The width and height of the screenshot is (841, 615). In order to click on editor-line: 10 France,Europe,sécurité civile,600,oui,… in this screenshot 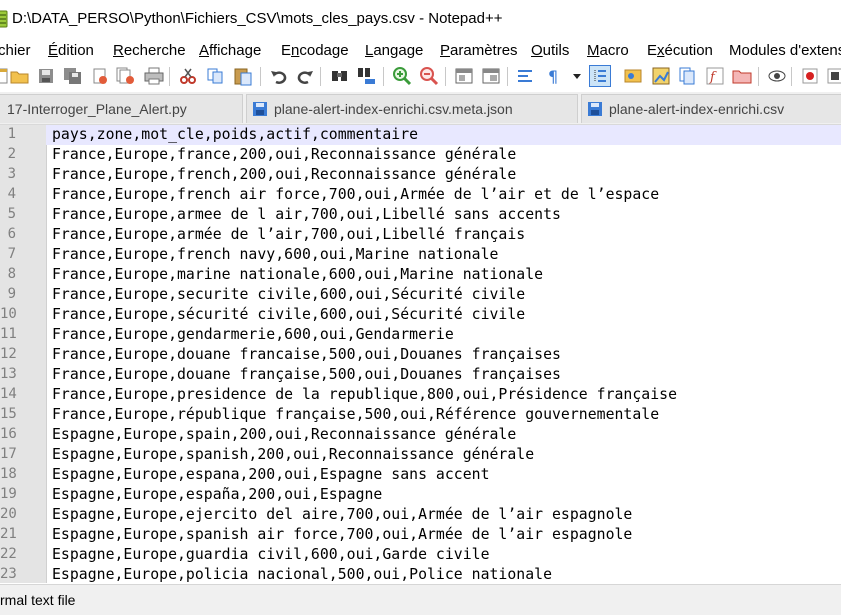, I will do `click(420, 315)`.